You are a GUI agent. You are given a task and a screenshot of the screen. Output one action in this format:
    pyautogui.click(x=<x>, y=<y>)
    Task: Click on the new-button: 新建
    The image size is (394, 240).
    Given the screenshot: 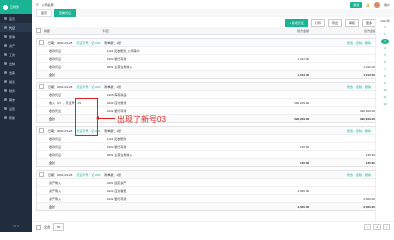 What is the action you would take?
    pyautogui.click(x=356, y=4)
    